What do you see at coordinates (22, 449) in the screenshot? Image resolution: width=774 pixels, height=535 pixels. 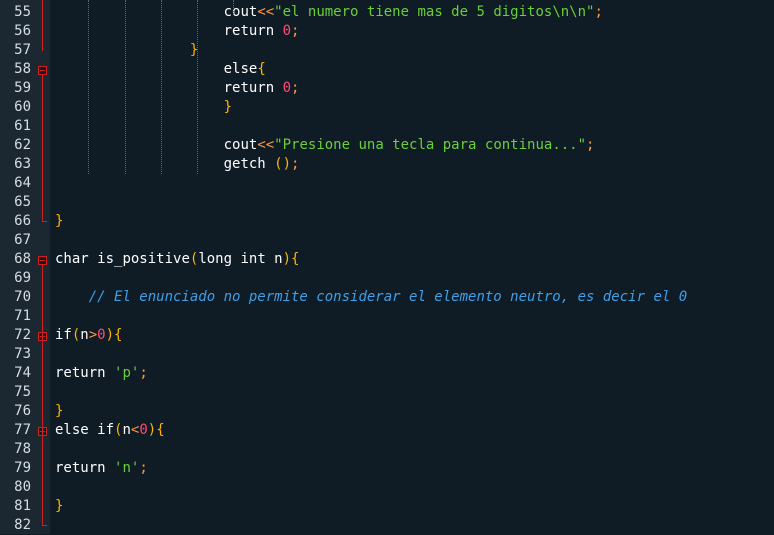 I see `line-number: 78` at bounding box center [22, 449].